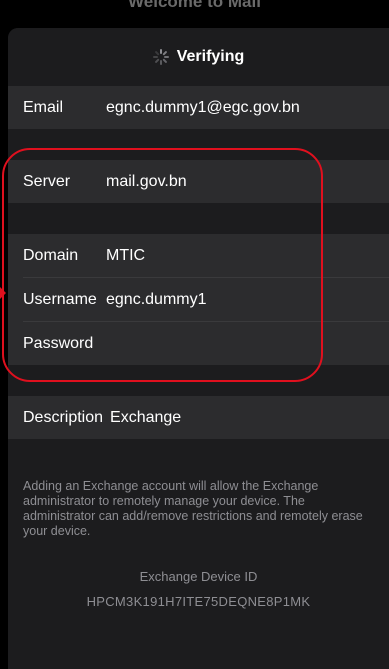 Image resolution: width=389 pixels, height=669 pixels. I want to click on description-label: Description, so click(63, 417).